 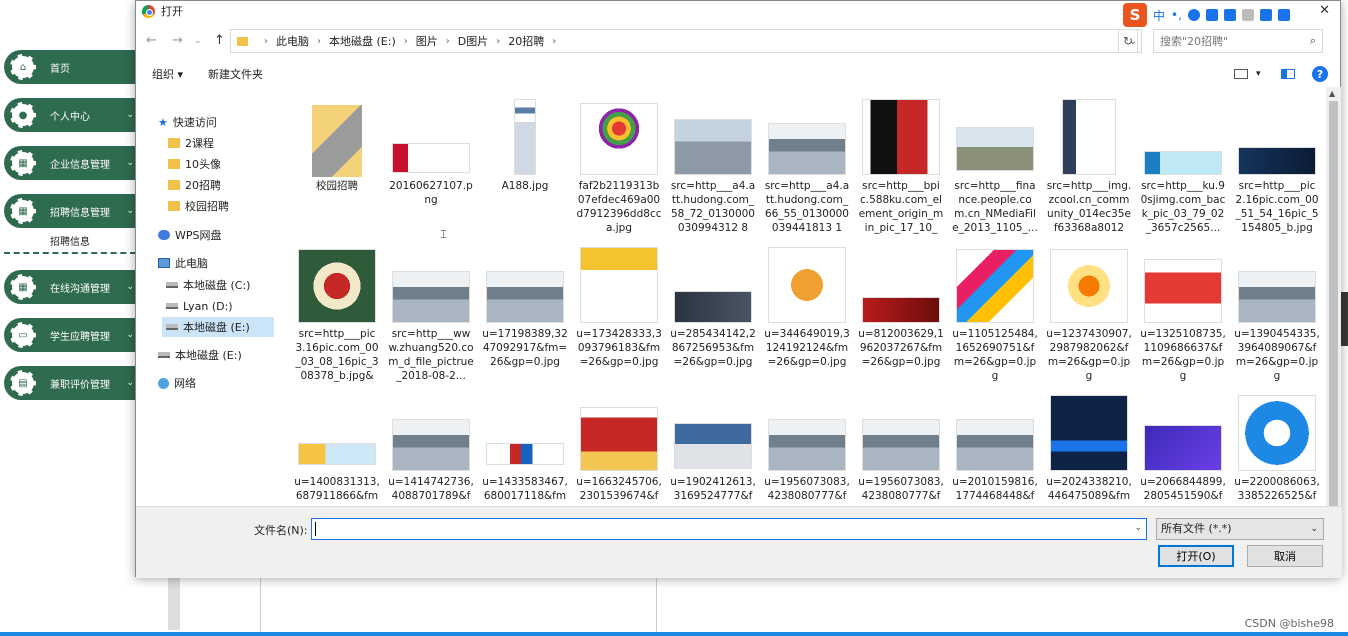 I want to click on file-item: u=1433583467,680017118&fm, so click(x=525, y=449).